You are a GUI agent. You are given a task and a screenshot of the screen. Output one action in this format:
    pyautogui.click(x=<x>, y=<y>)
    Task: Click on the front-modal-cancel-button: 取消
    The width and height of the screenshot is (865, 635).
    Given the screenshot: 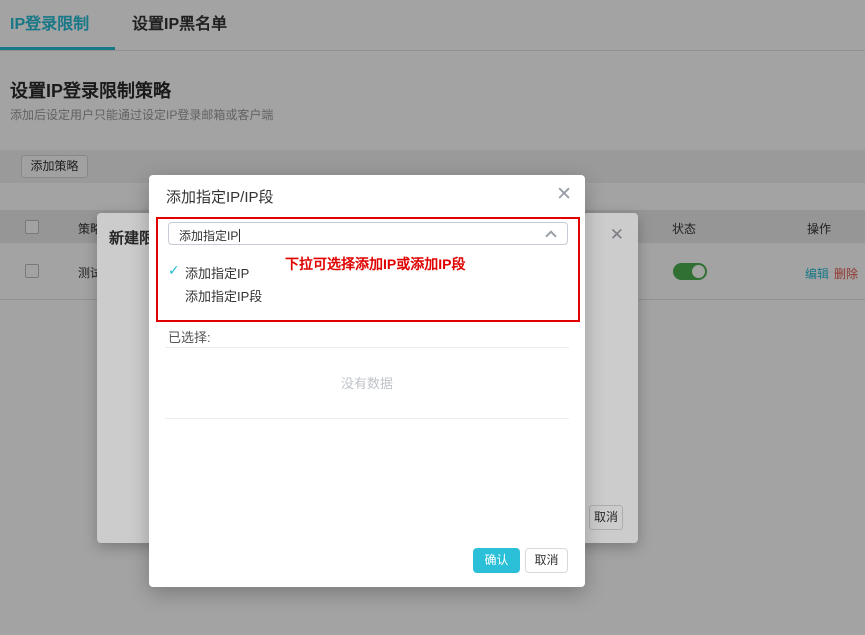 What is the action you would take?
    pyautogui.click(x=546, y=560)
    